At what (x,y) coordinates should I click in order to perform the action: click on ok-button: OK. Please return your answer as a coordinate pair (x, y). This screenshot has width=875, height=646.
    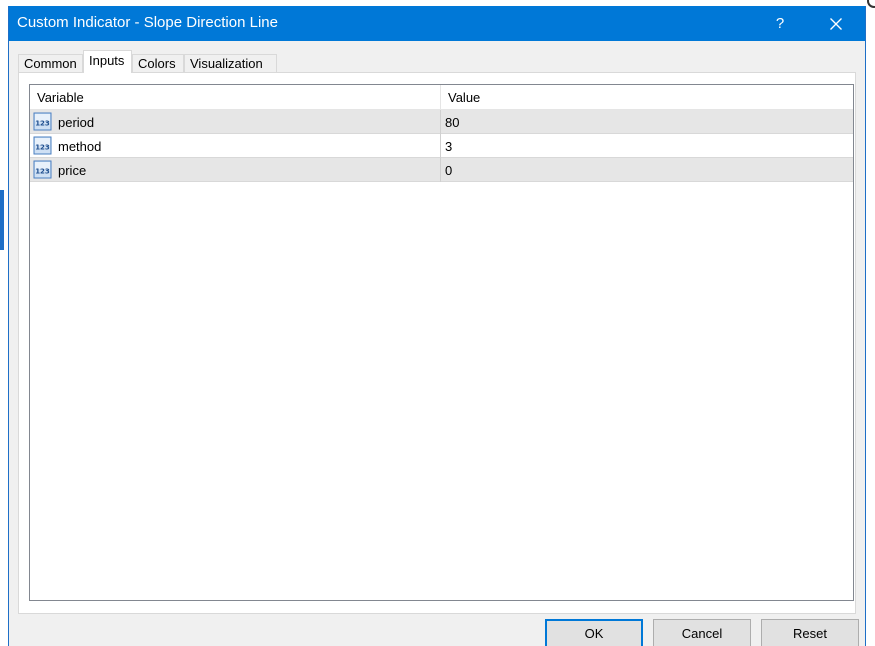
    Looking at the image, I should click on (594, 632).